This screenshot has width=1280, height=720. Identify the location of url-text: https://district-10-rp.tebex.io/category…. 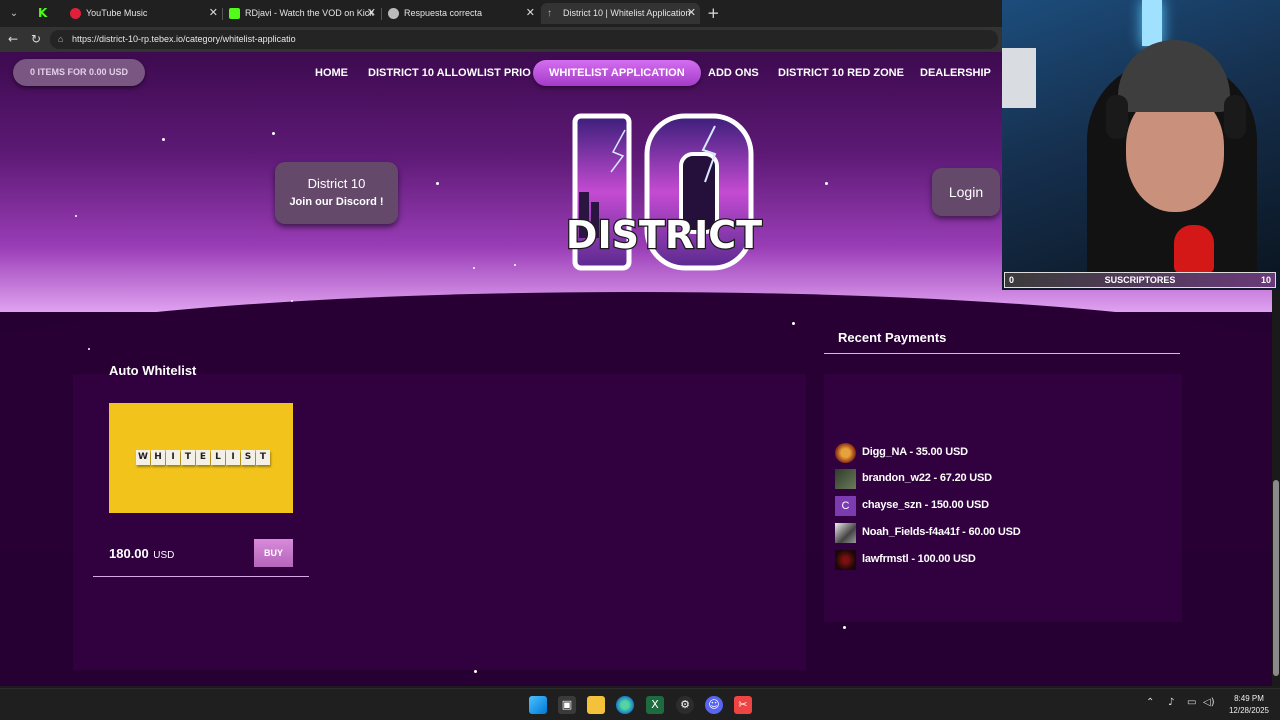
(184, 39).